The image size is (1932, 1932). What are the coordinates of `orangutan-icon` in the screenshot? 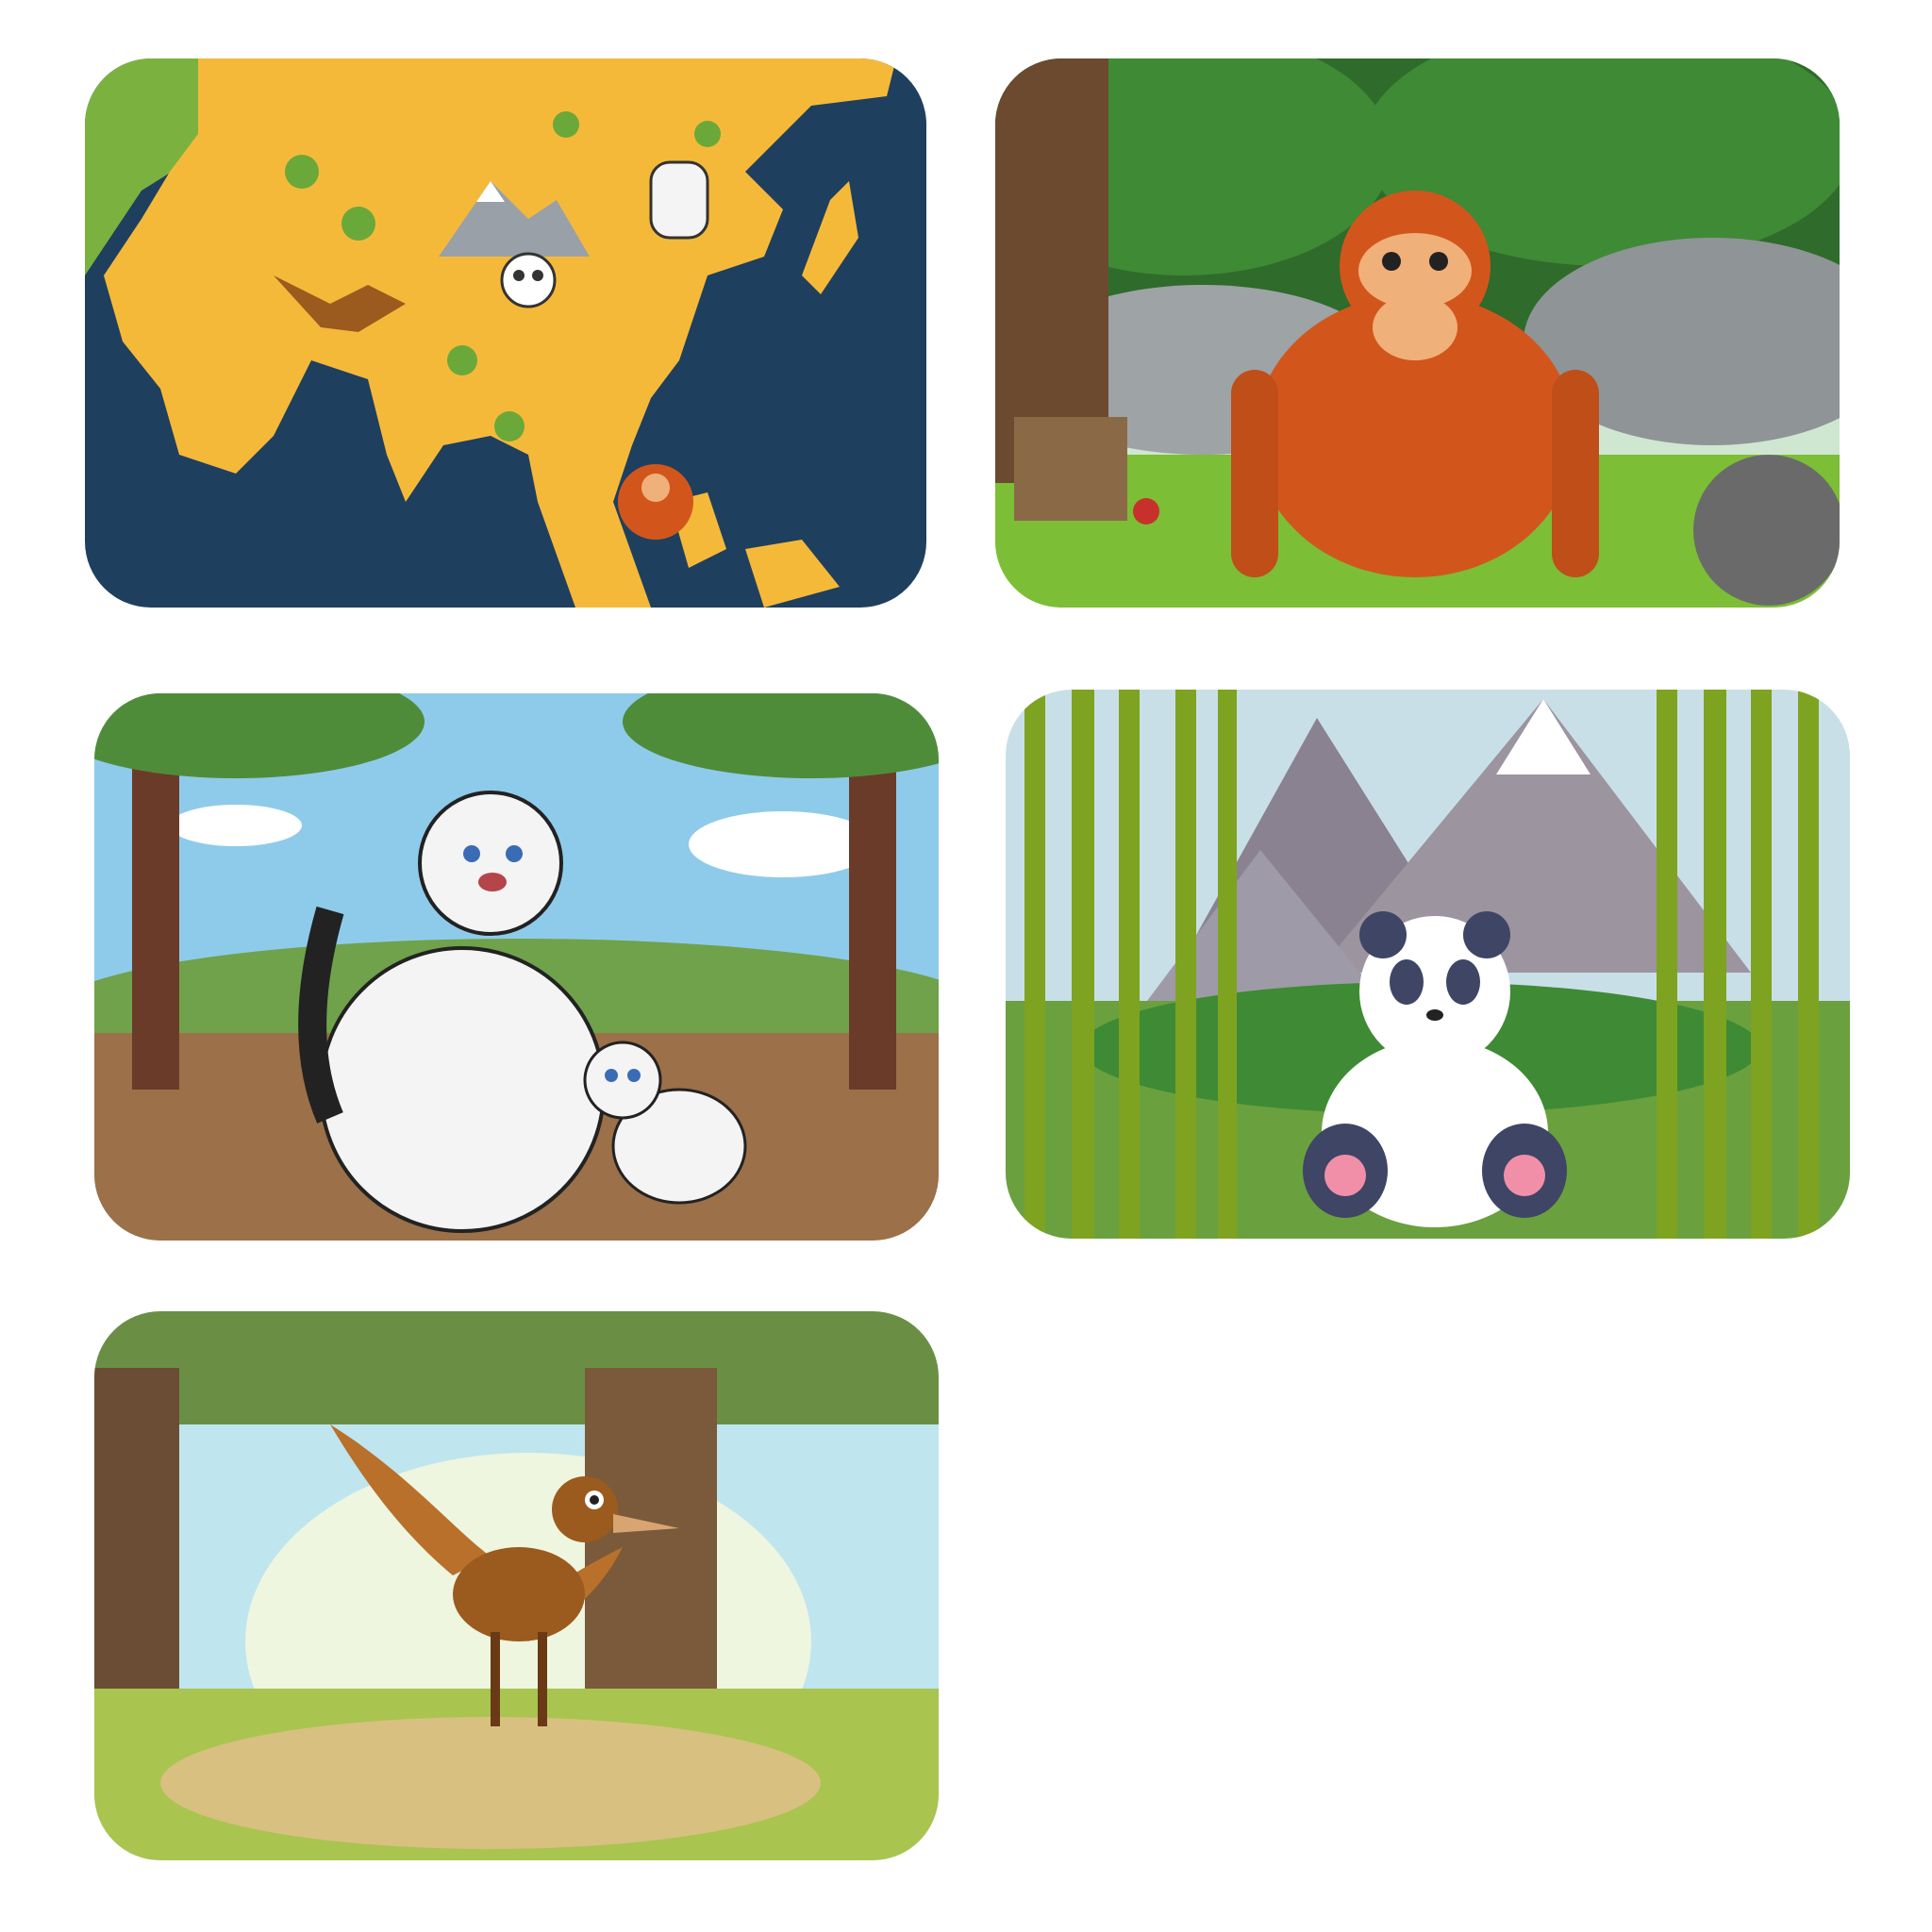 It's located at (655, 502).